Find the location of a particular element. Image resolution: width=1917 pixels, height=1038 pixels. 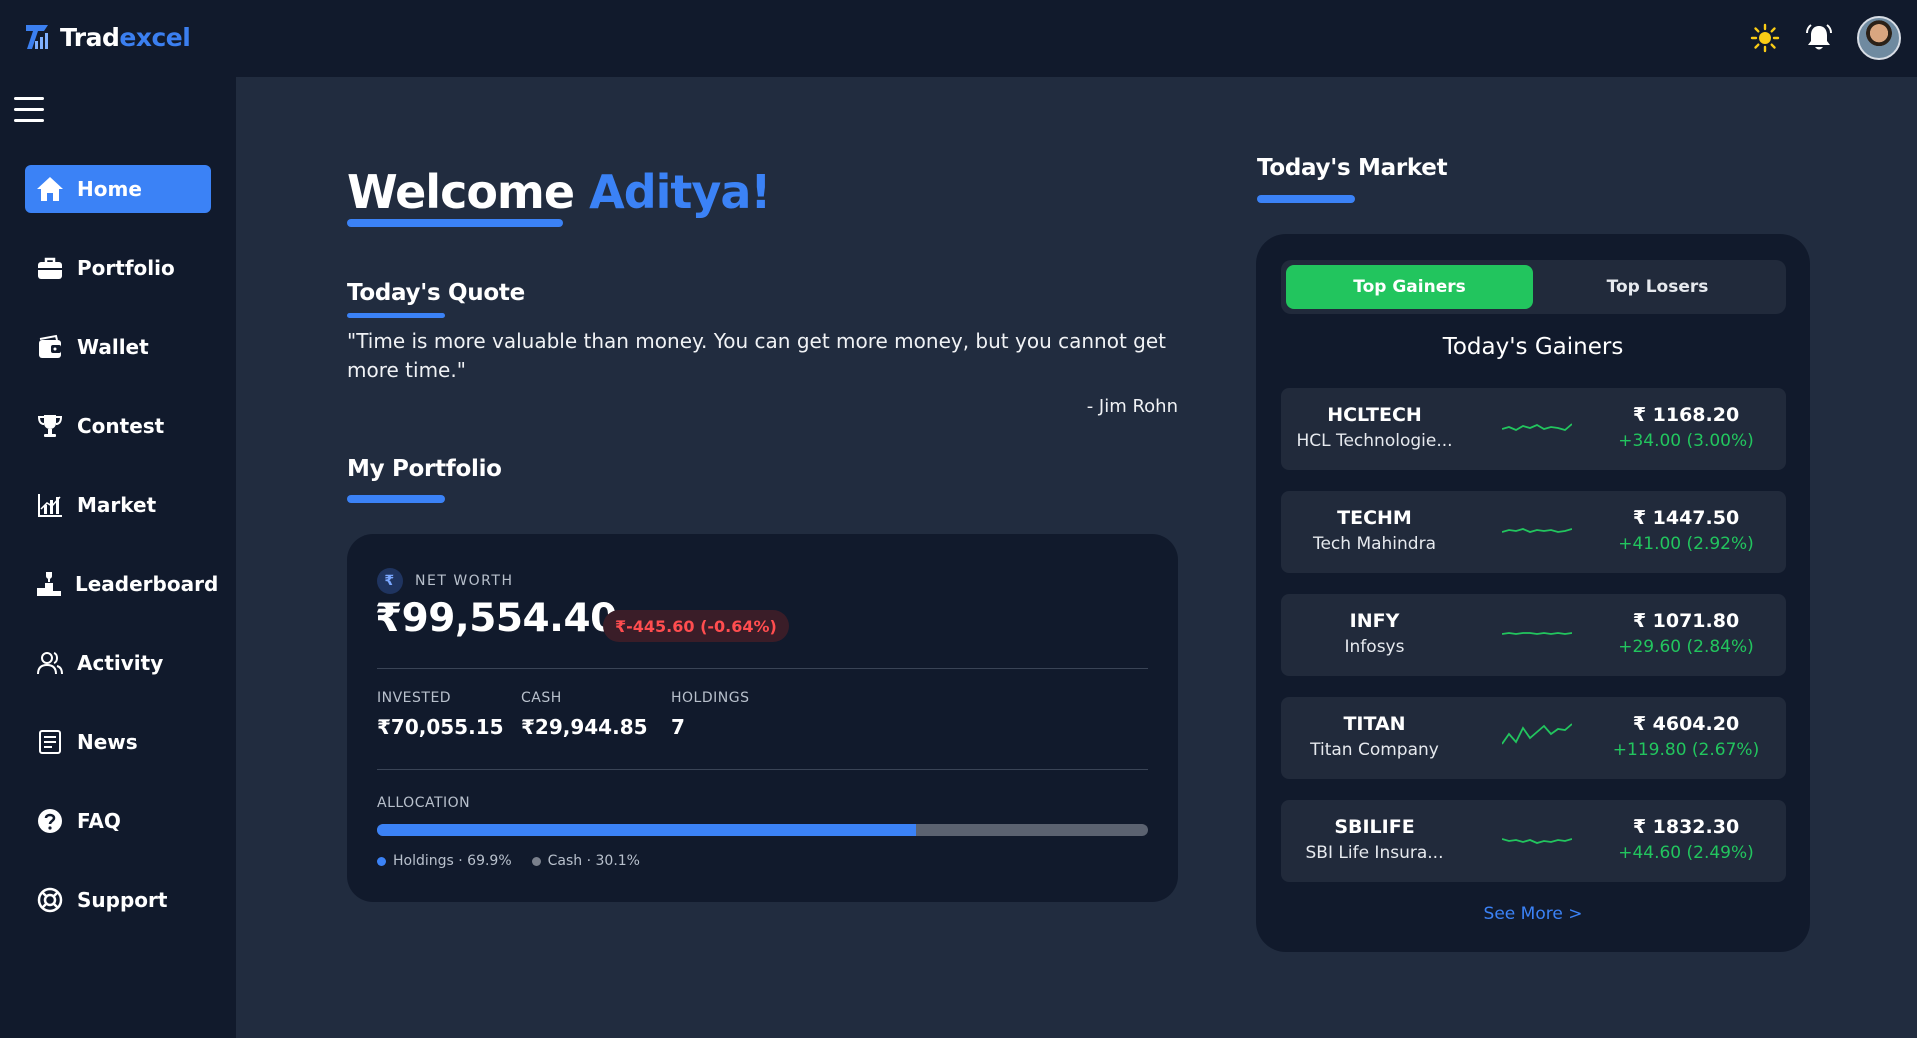

sidebar-item-news: News is located at coordinates (118, 742).